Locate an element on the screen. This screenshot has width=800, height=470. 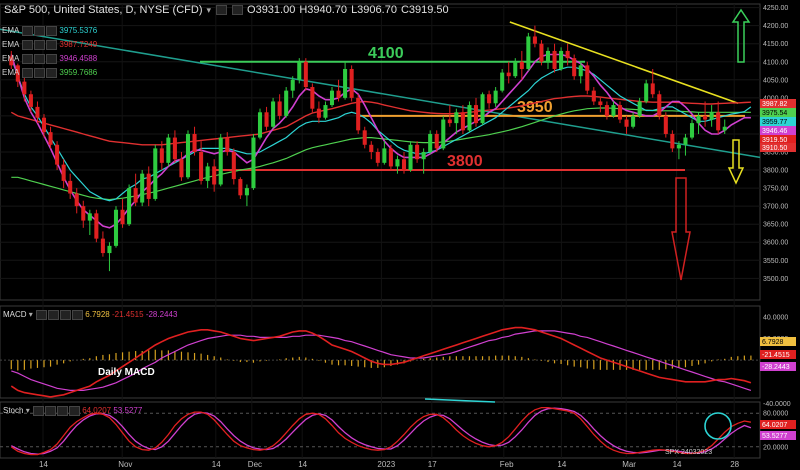
stoch-k-value: 64.0207 is located at coordinates (97, 411).